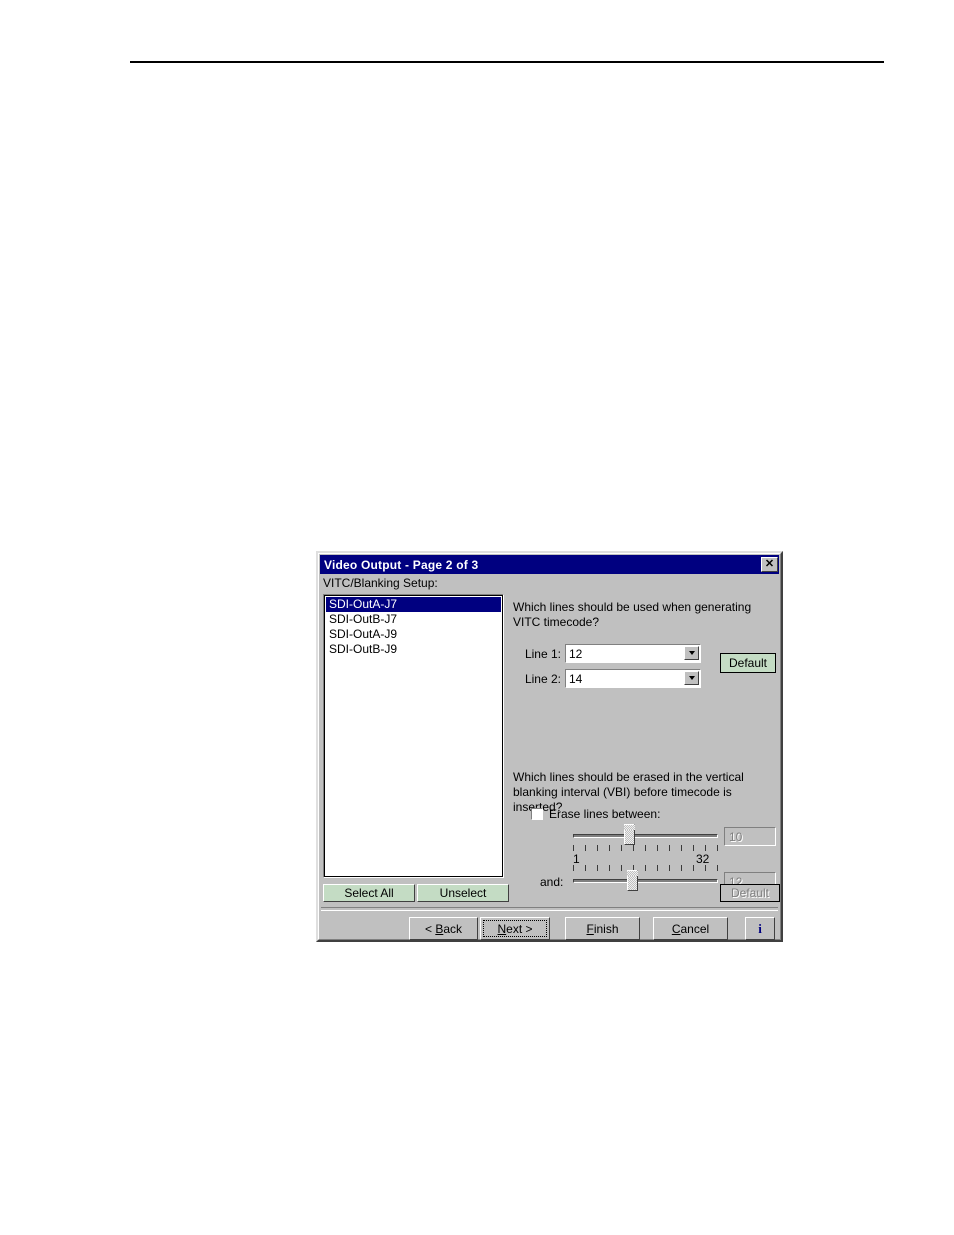  Describe the element at coordinates (413, 604) in the screenshot. I see `list-item: SDI-OutA-J7` at that location.